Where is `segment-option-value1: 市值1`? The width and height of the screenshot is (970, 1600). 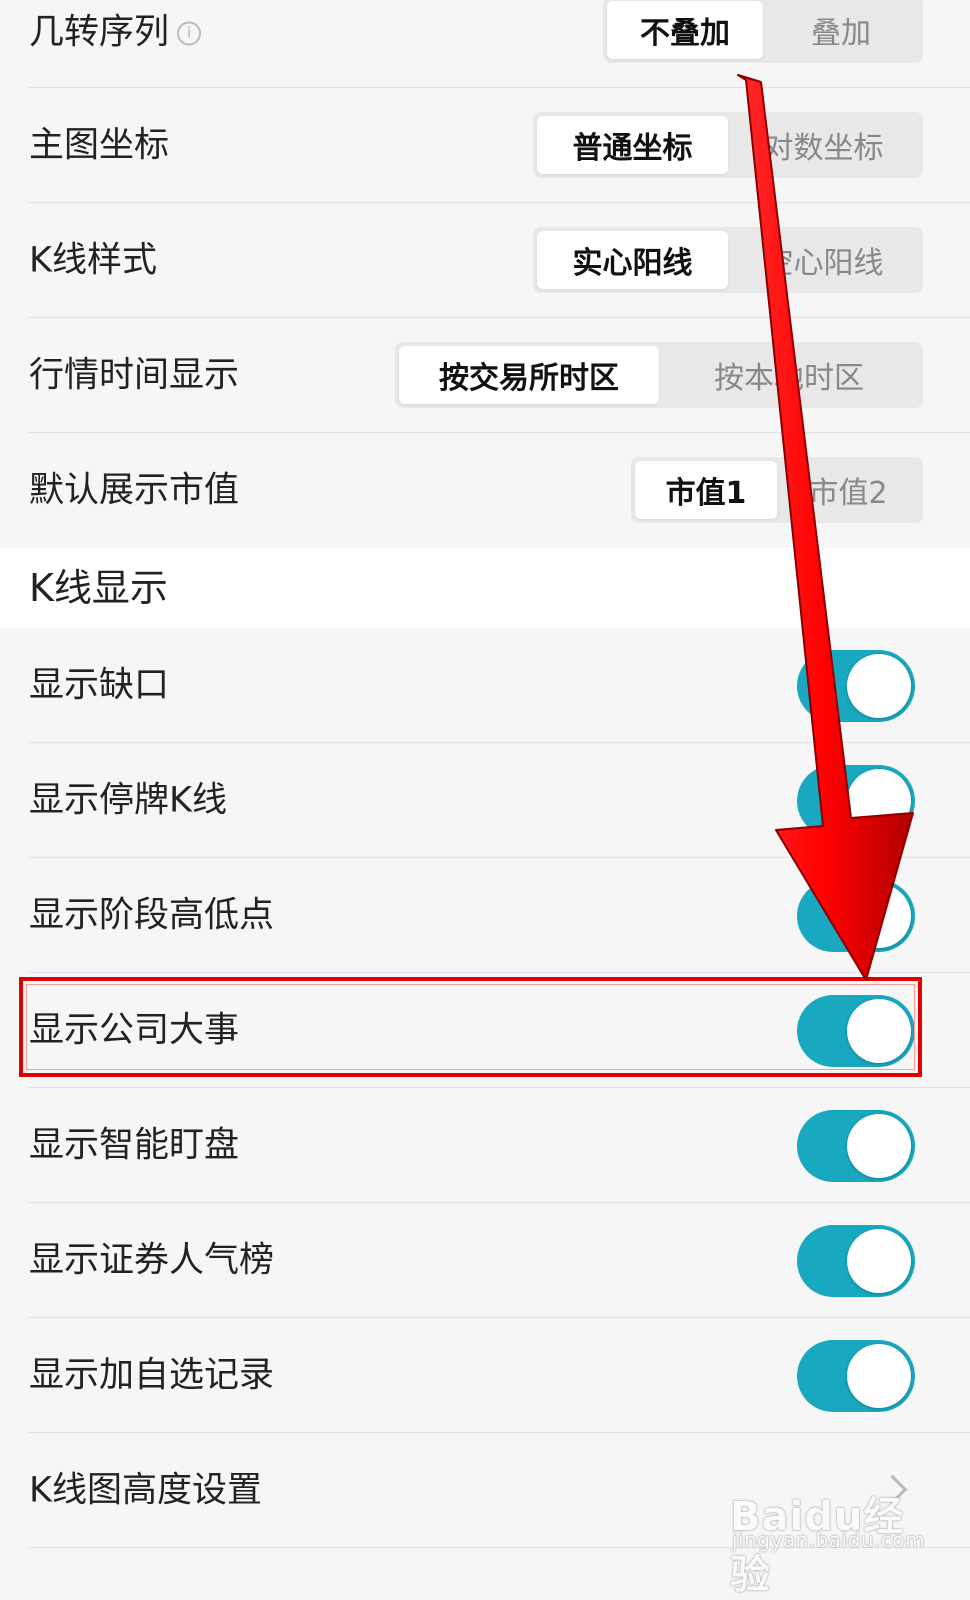
segment-option-value1: 市值1 is located at coordinates (706, 490).